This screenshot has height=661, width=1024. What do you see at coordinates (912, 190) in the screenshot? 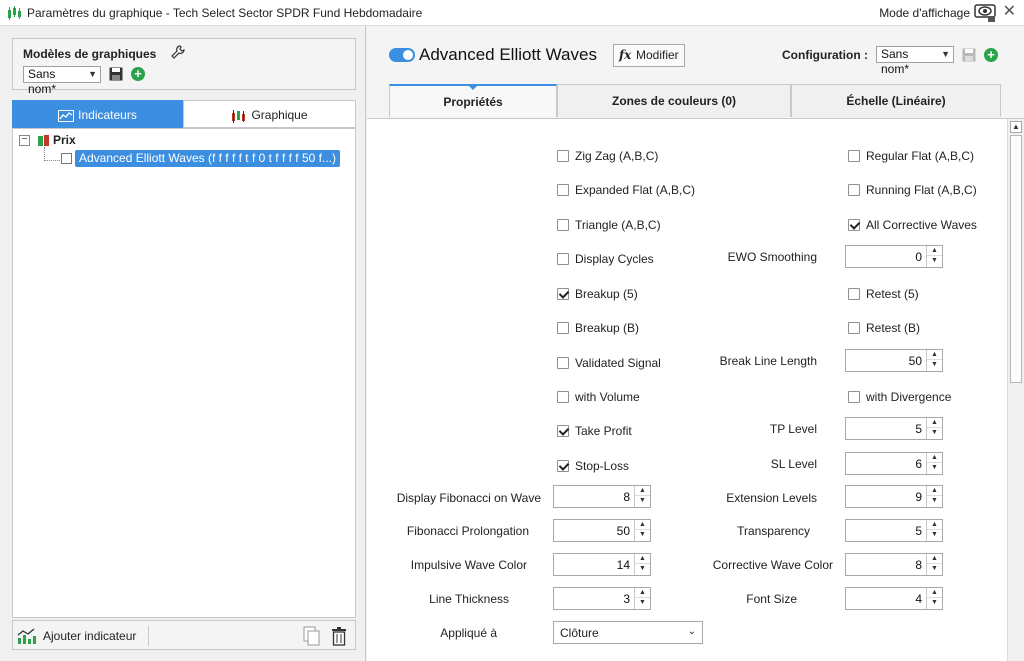
I see `running-flat-checkbox: Running Flat (A,B,C)` at bounding box center [912, 190].